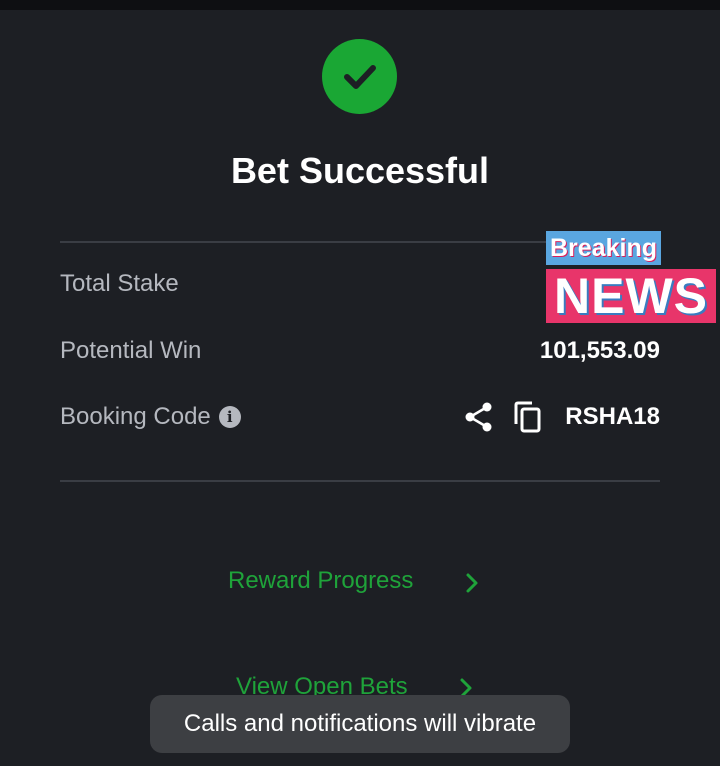 The image size is (720, 766). I want to click on booking-code-label: Booking Code i, so click(150, 417).